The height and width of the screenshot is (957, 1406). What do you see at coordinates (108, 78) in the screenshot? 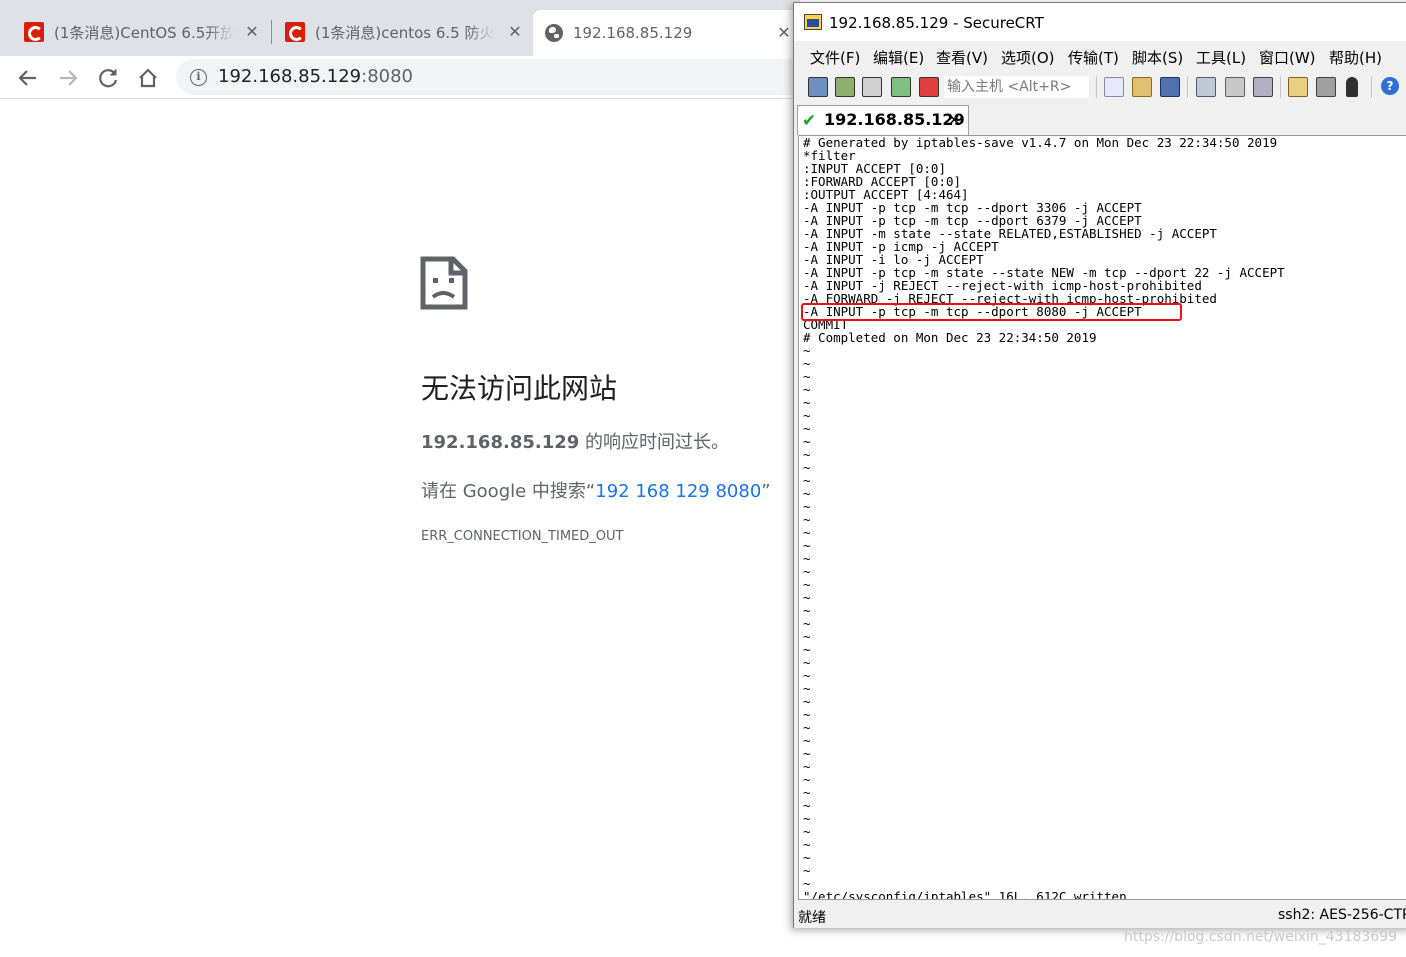
I see `reload-icon` at bounding box center [108, 78].